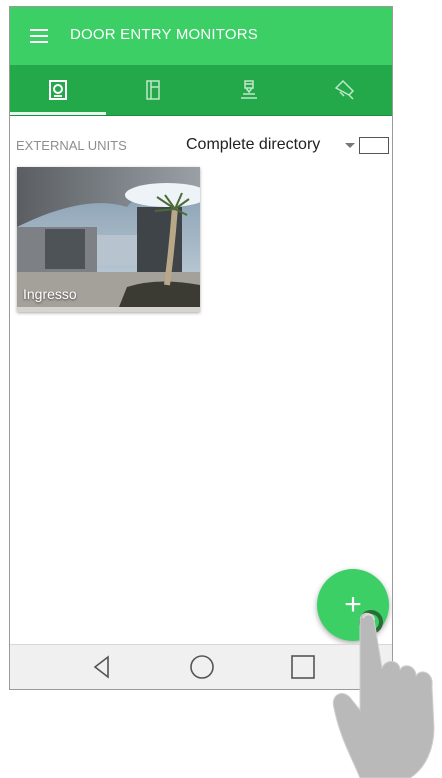  I want to click on tab-concierge, so click(249, 90).